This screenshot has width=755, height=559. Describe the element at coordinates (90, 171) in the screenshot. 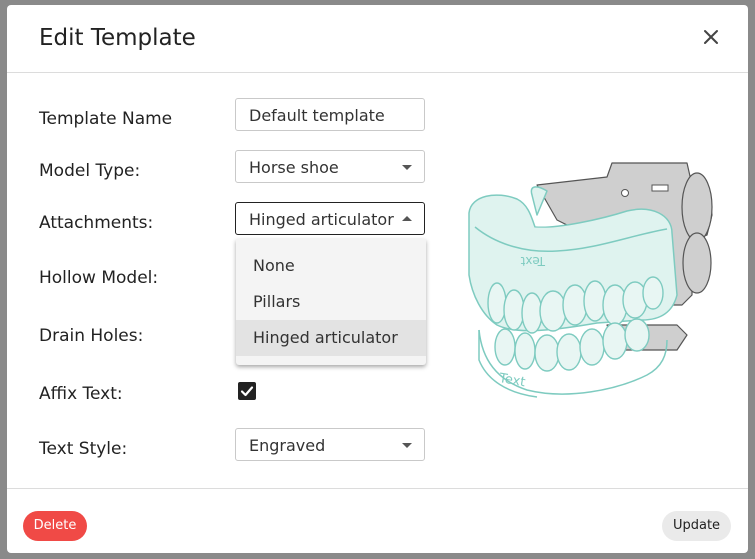

I see `model-type-label: Model Type:` at that location.